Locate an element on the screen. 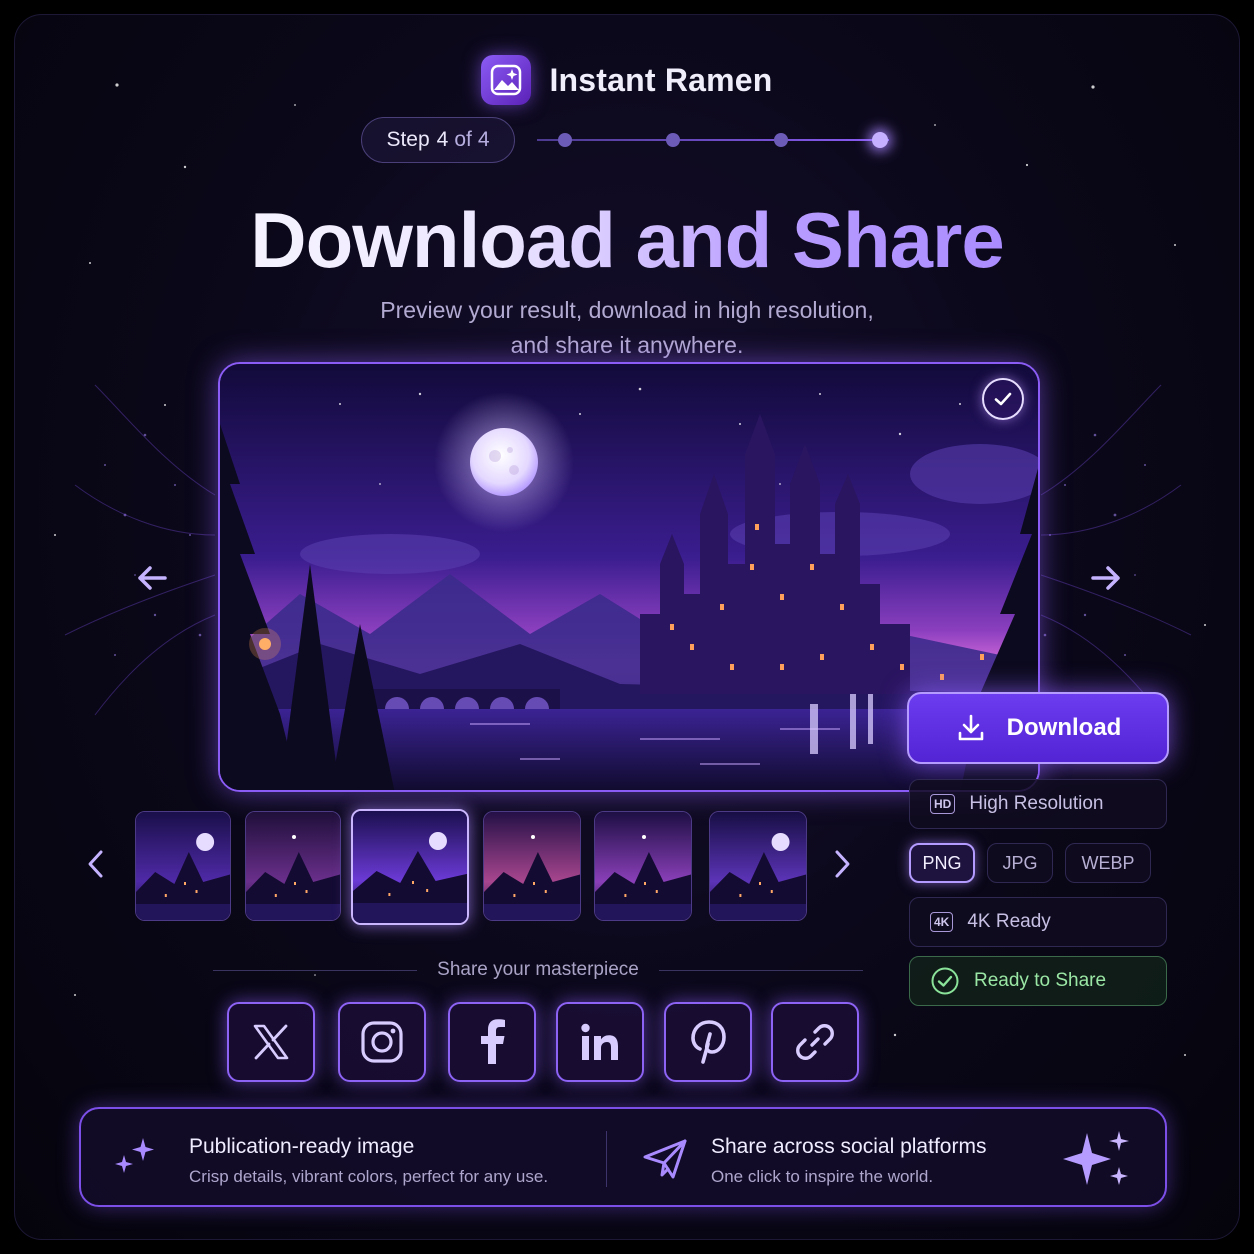 This screenshot has width=1254, height=1254. feature-1-title: Publication-ready image is located at coordinates (302, 1146).